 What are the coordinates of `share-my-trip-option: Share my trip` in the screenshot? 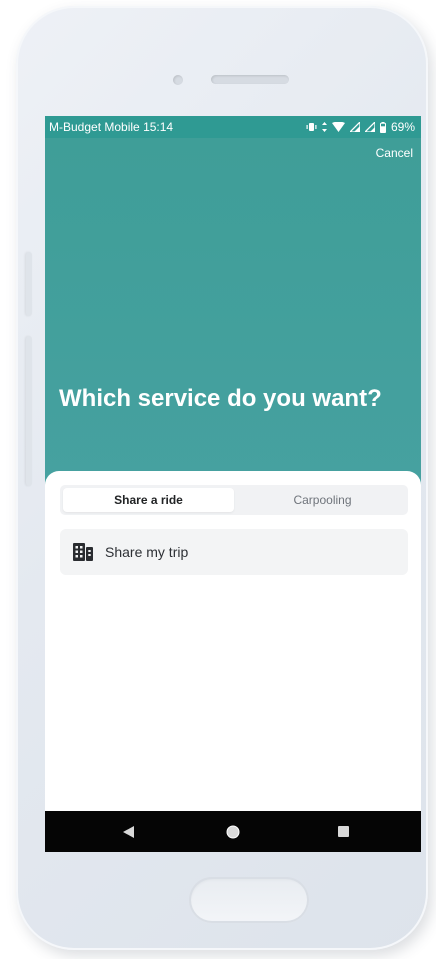 It's located at (234, 552).